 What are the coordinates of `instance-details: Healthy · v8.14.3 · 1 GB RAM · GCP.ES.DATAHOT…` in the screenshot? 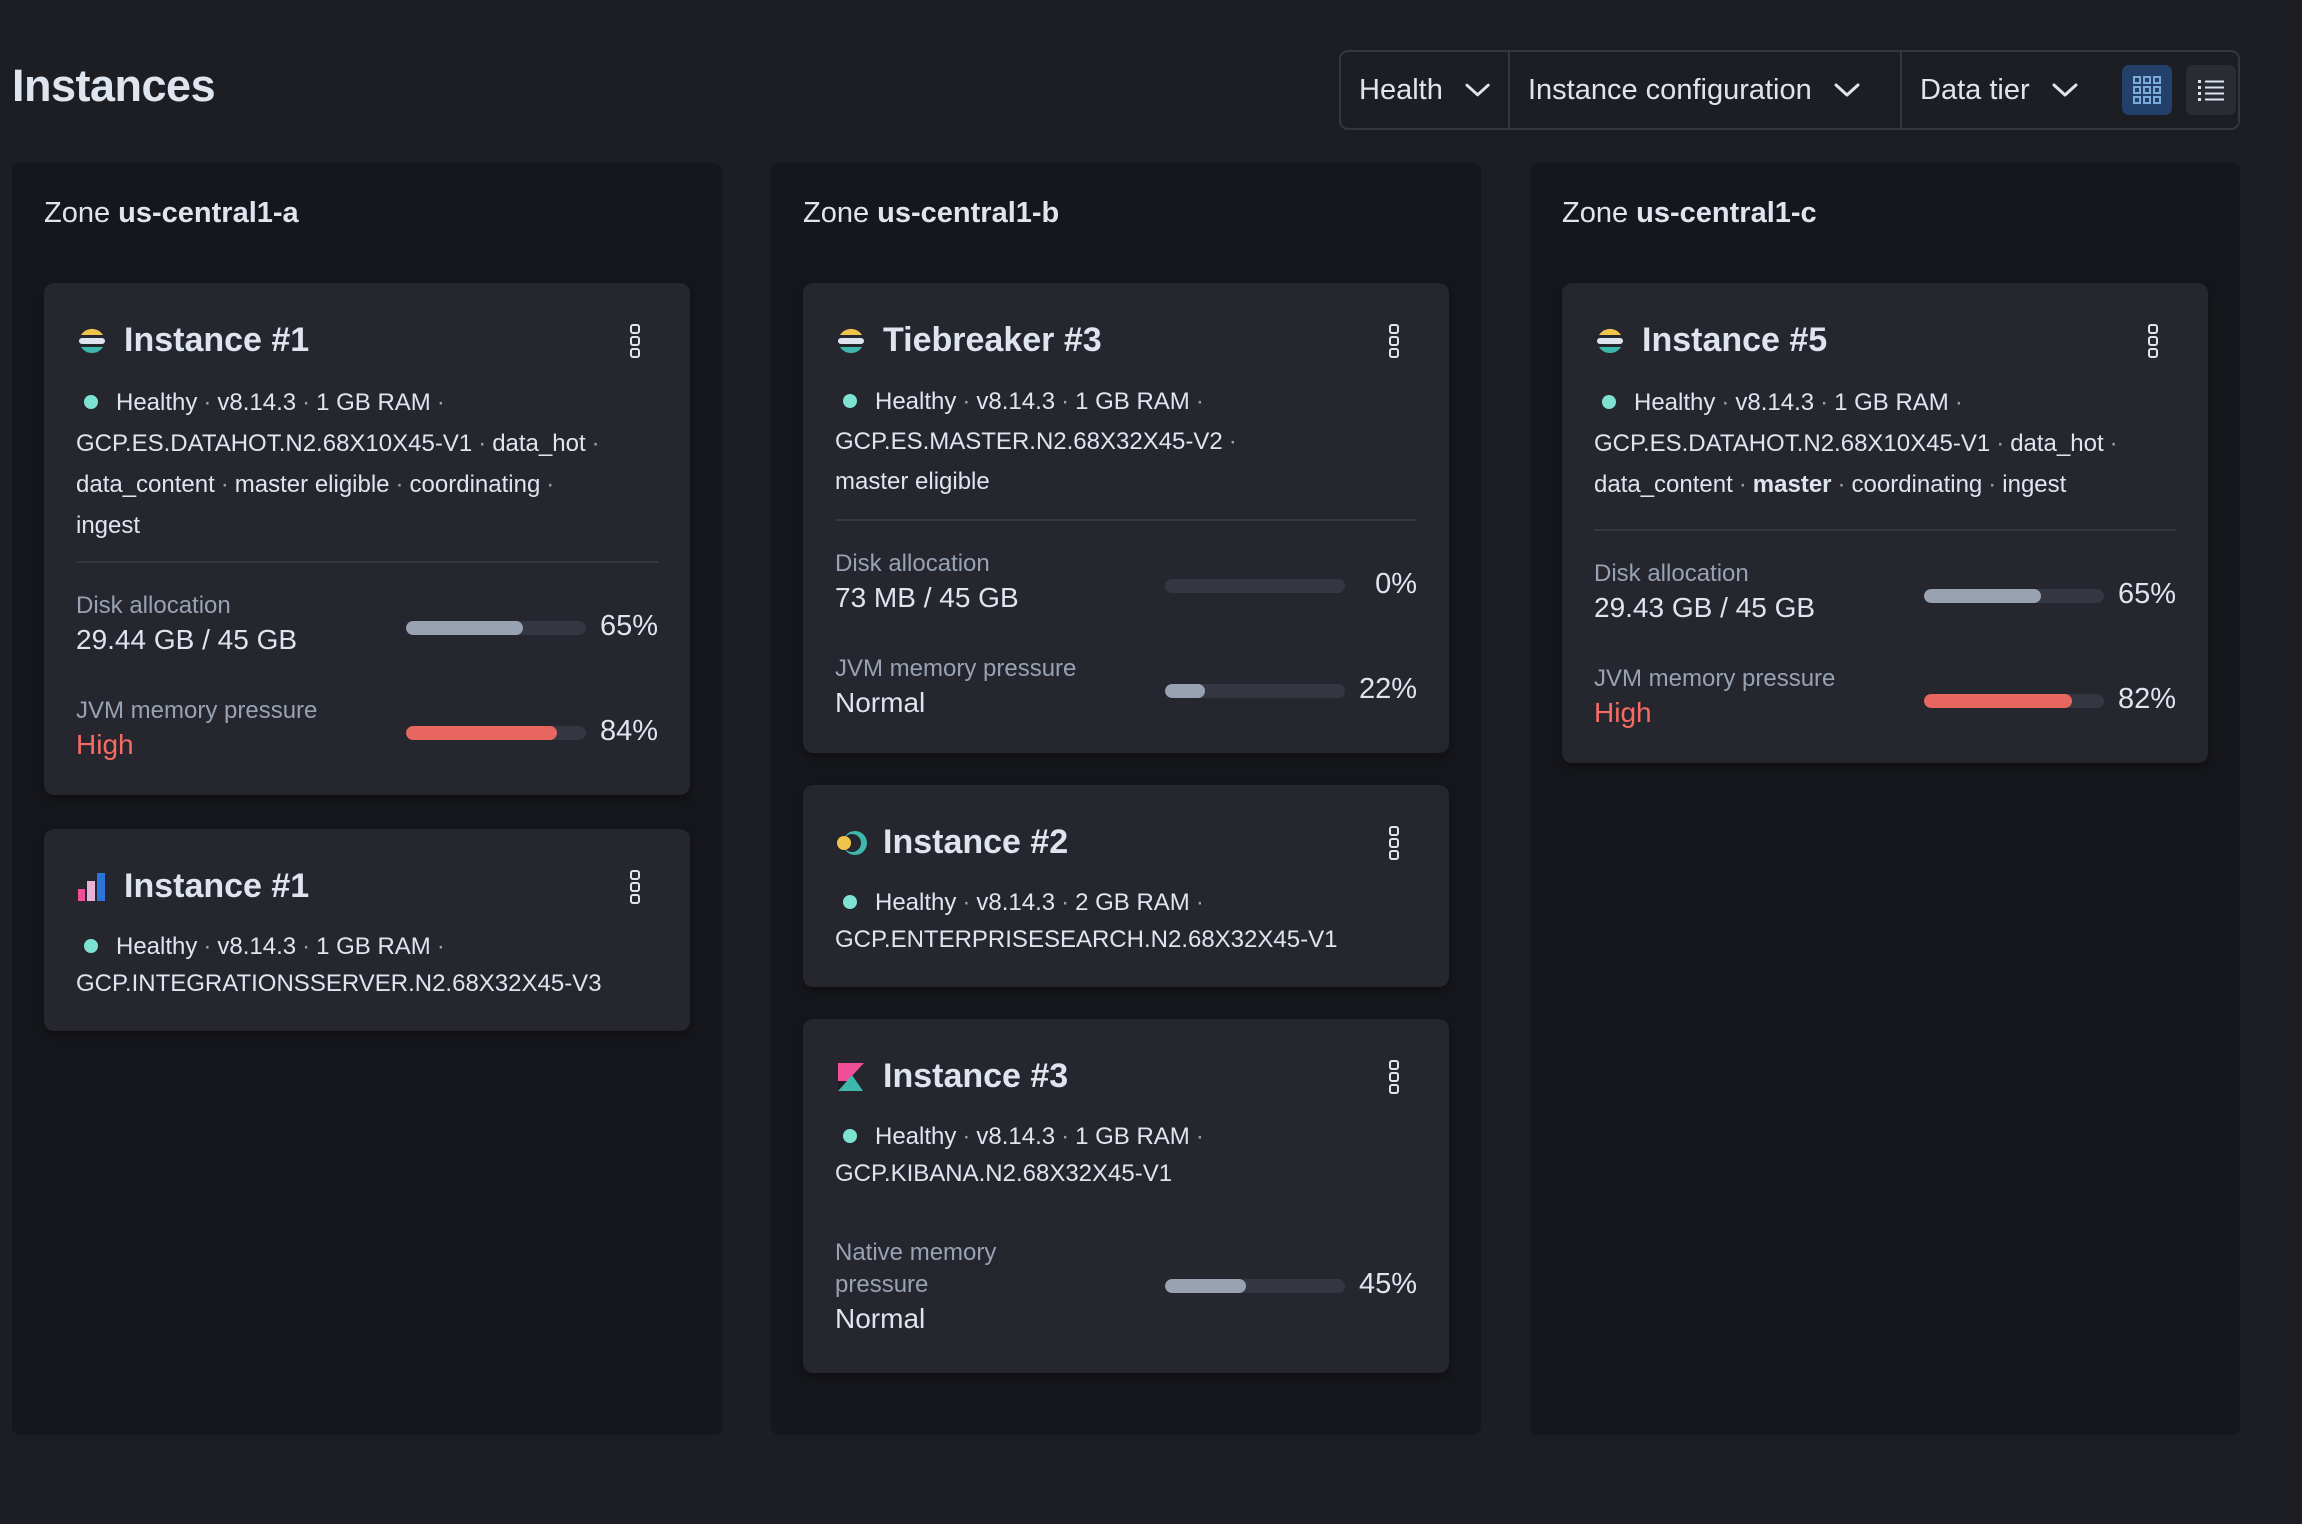 It's located at (338, 464).